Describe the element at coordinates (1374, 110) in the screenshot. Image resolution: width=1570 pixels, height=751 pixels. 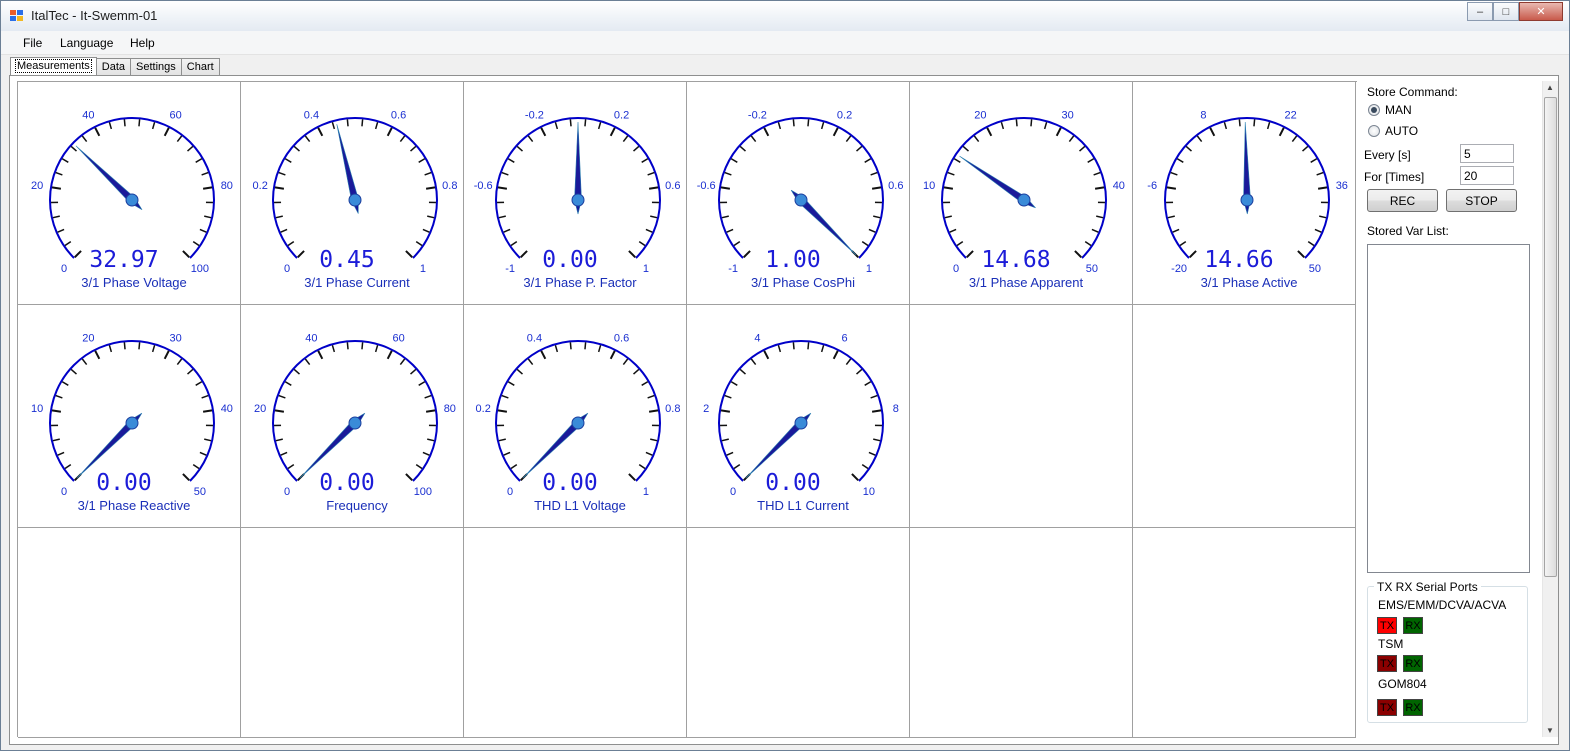
I see `radio-man-button` at that location.